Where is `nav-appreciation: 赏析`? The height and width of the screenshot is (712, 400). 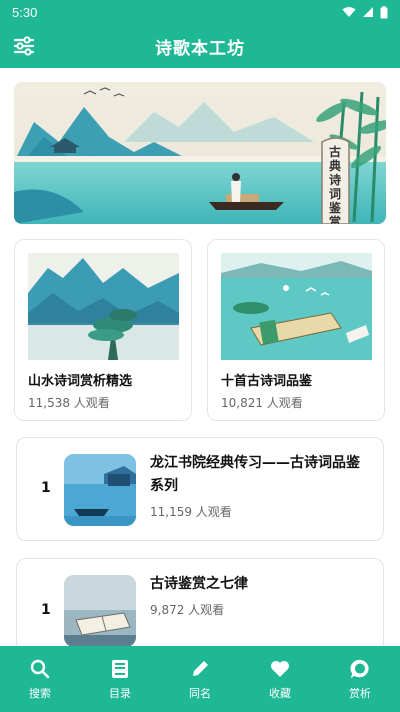
nav-appreciation: 赏析 is located at coordinates (360, 679).